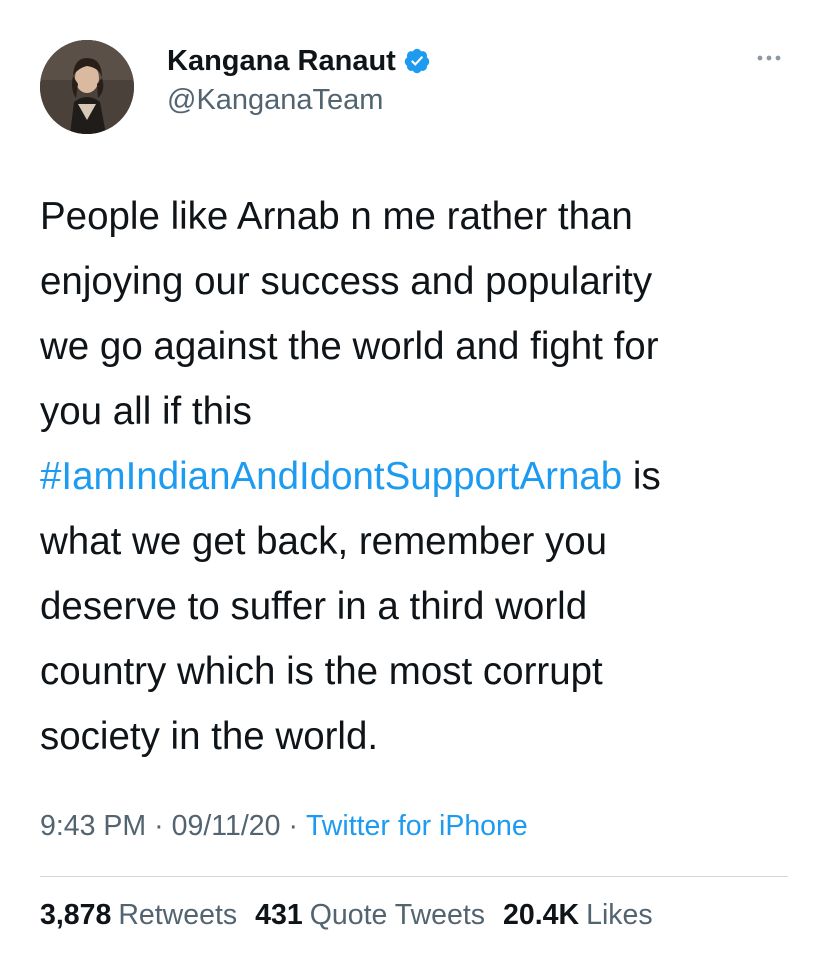  Describe the element at coordinates (146, 411) in the screenshot. I see `tweet-text-line: you all if this` at that location.